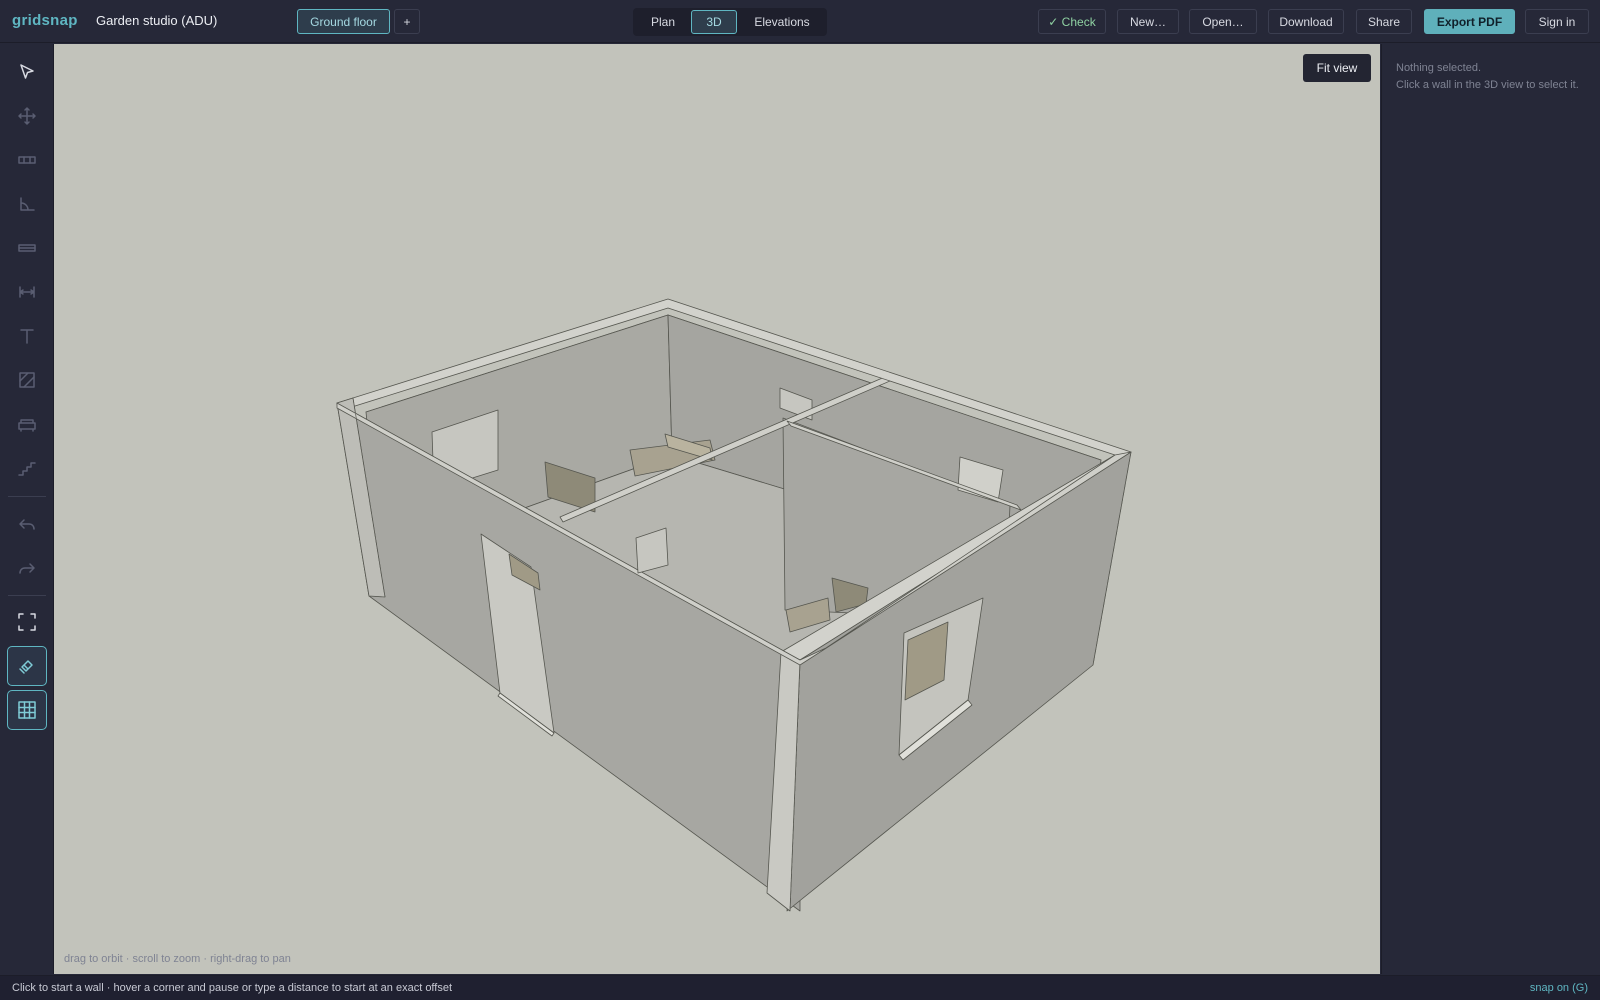 Image resolution: width=1600 pixels, height=1000 pixels. What do you see at coordinates (45, 20) in the screenshot?
I see `app-logo: gridsnap` at bounding box center [45, 20].